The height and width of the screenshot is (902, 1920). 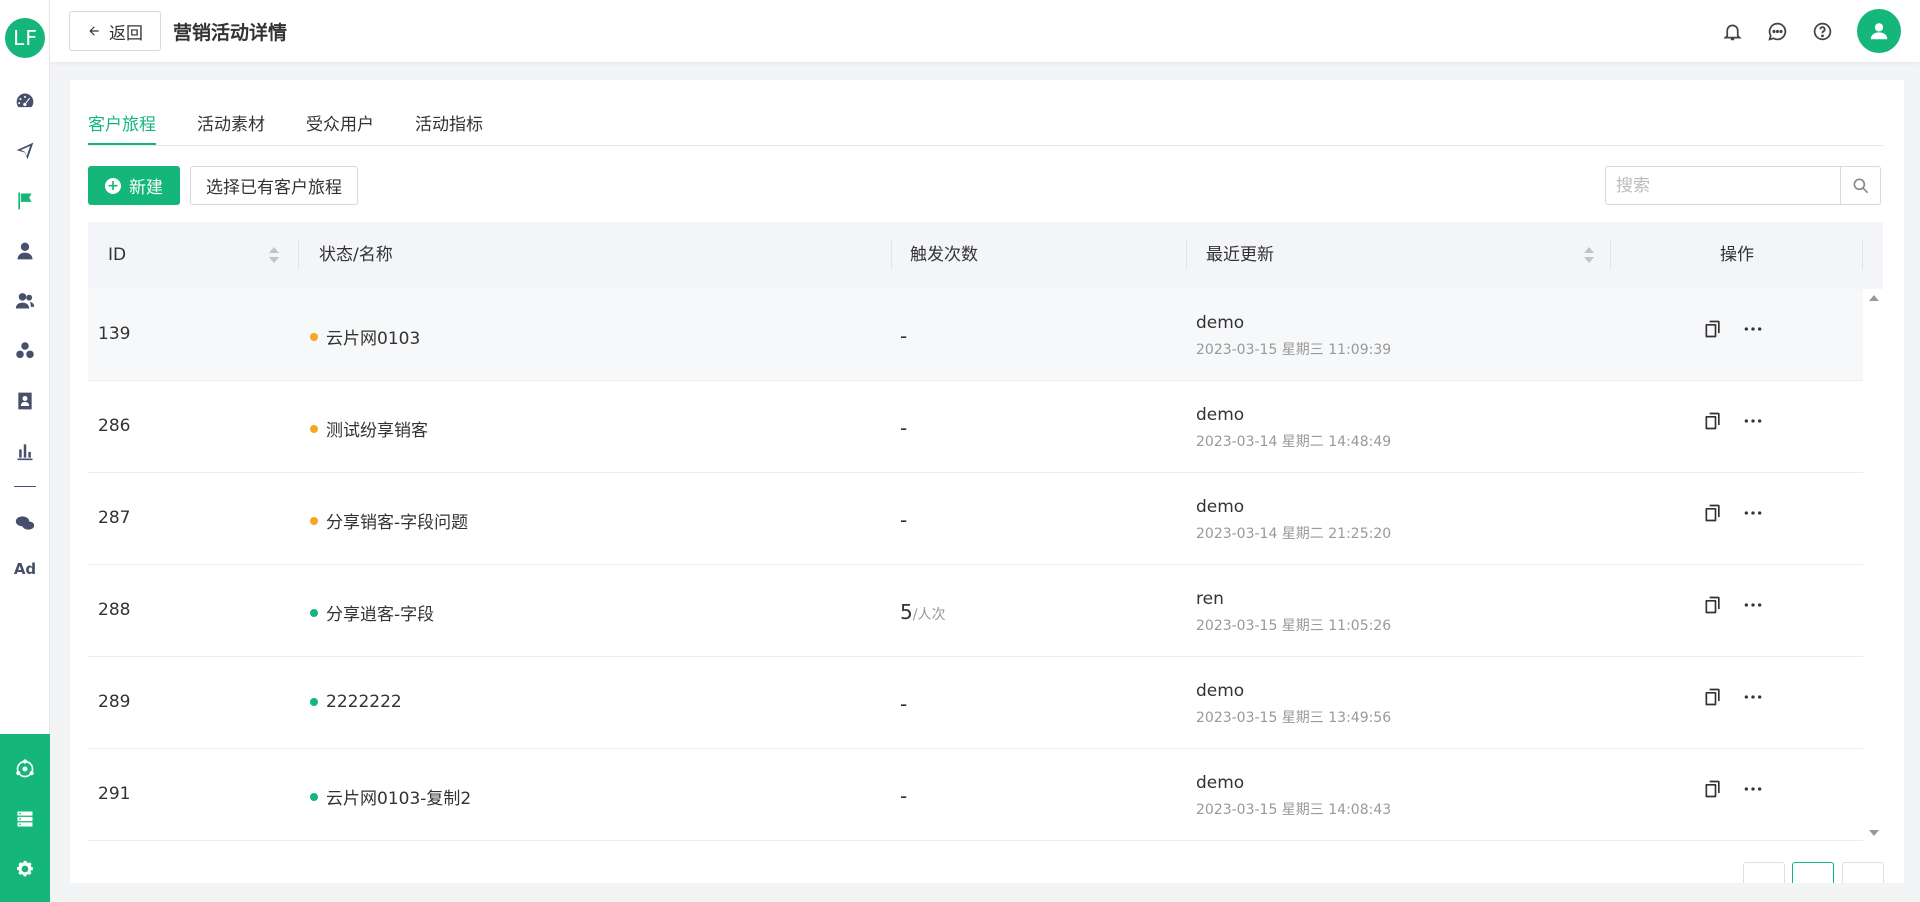 I want to click on dashboard-icon, so click(x=25, y=101).